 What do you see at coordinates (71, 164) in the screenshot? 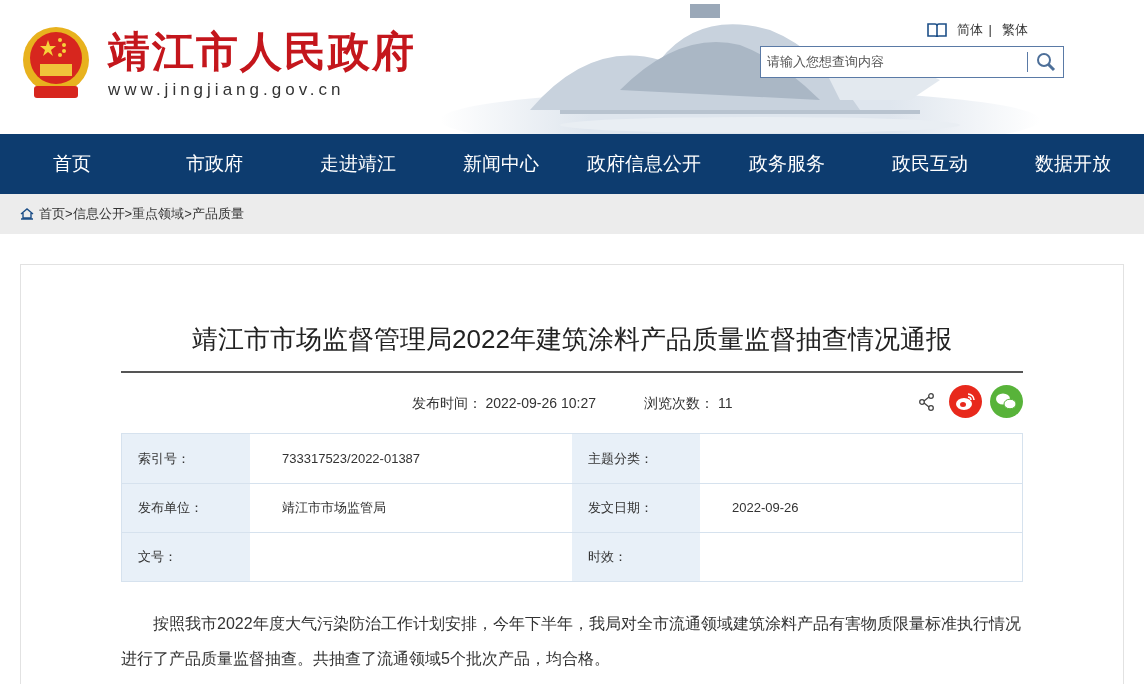
I see `nav-link: 首页` at bounding box center [71, 164].